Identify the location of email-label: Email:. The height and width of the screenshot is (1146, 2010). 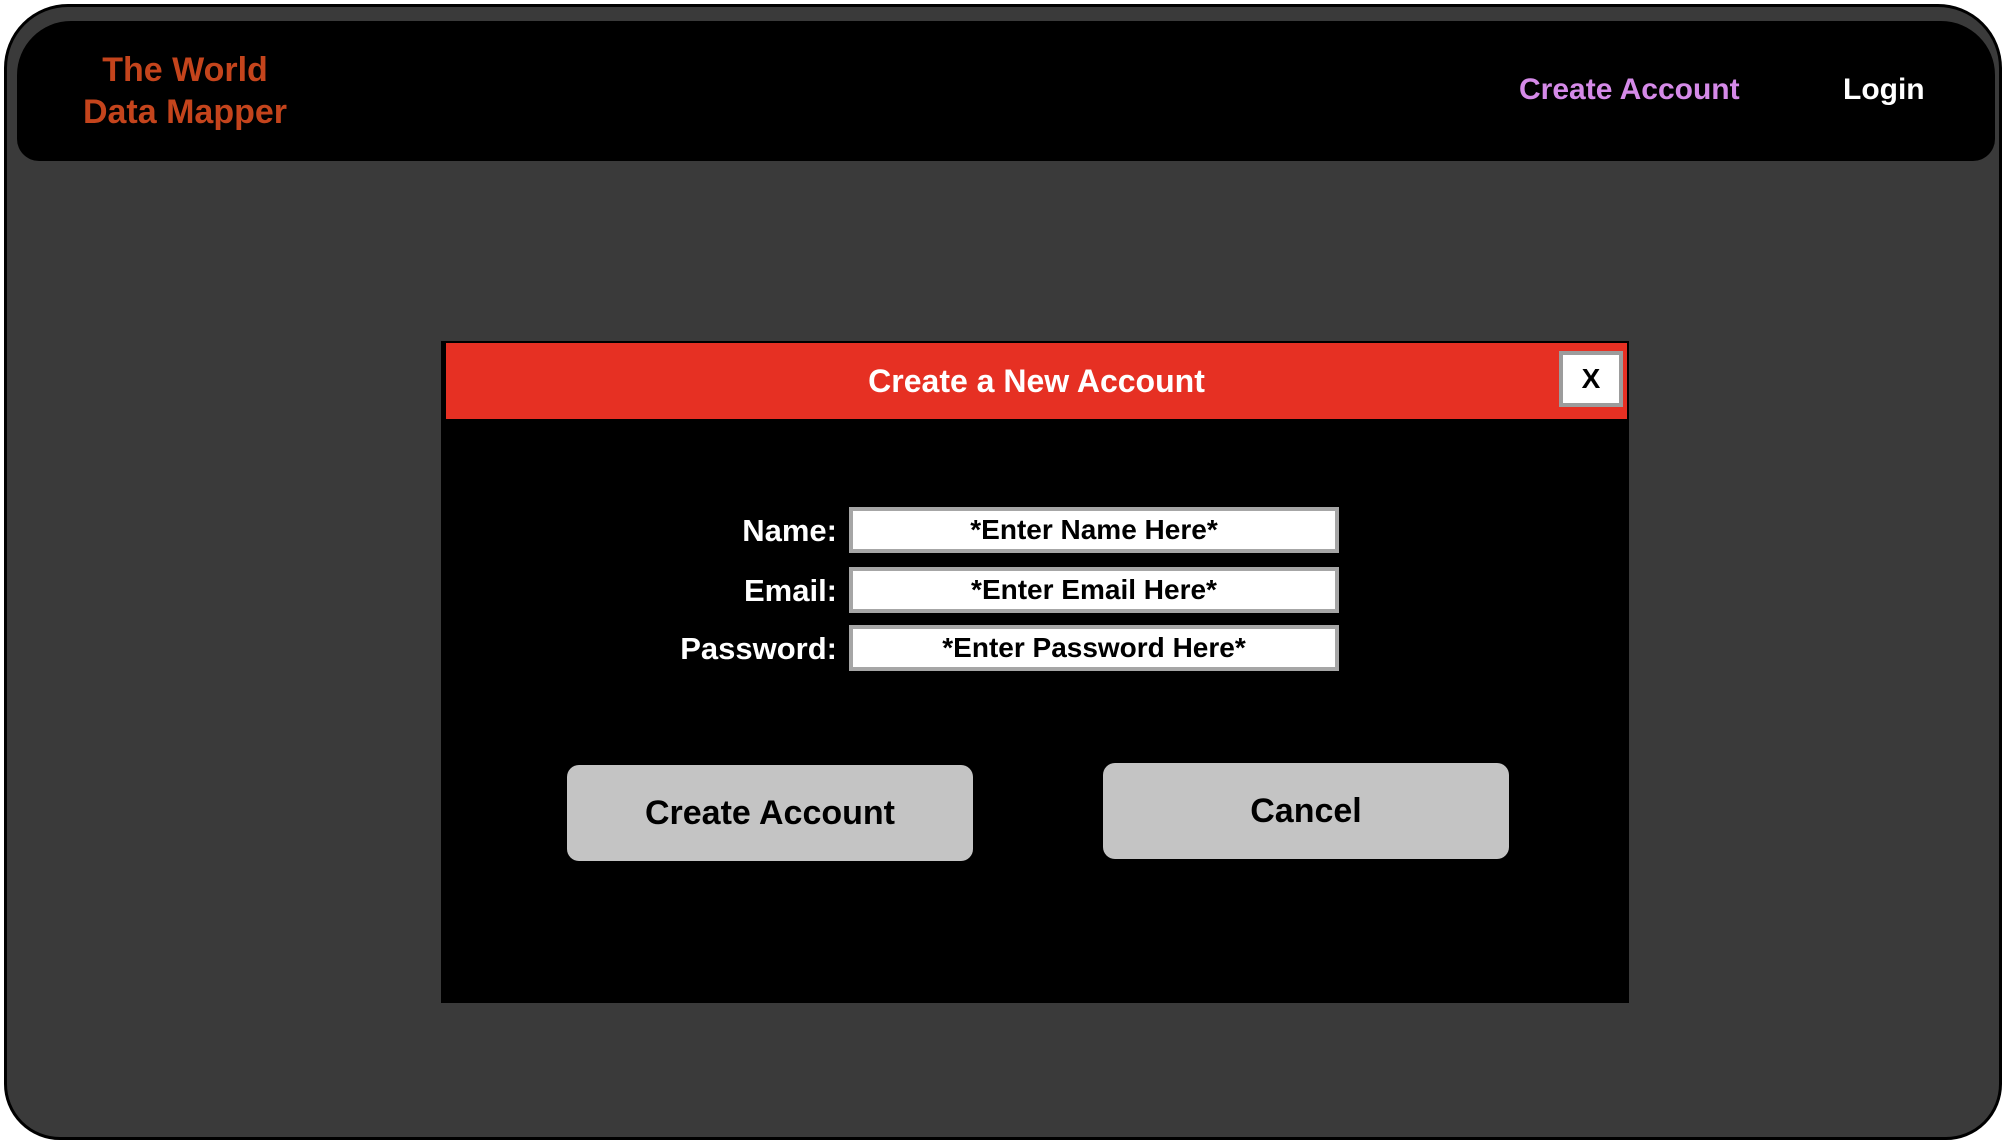
(790, 590).